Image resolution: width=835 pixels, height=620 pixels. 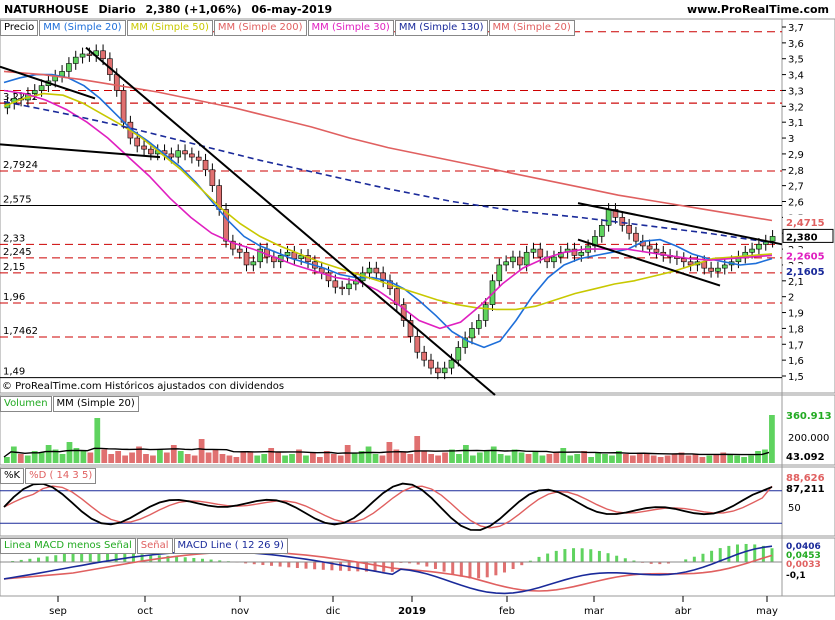 What do you see at coordinates (82, 28) in the screenshot?
I see `legend-sma20: MM (Simple 20)` at bounding box center [82, 28].